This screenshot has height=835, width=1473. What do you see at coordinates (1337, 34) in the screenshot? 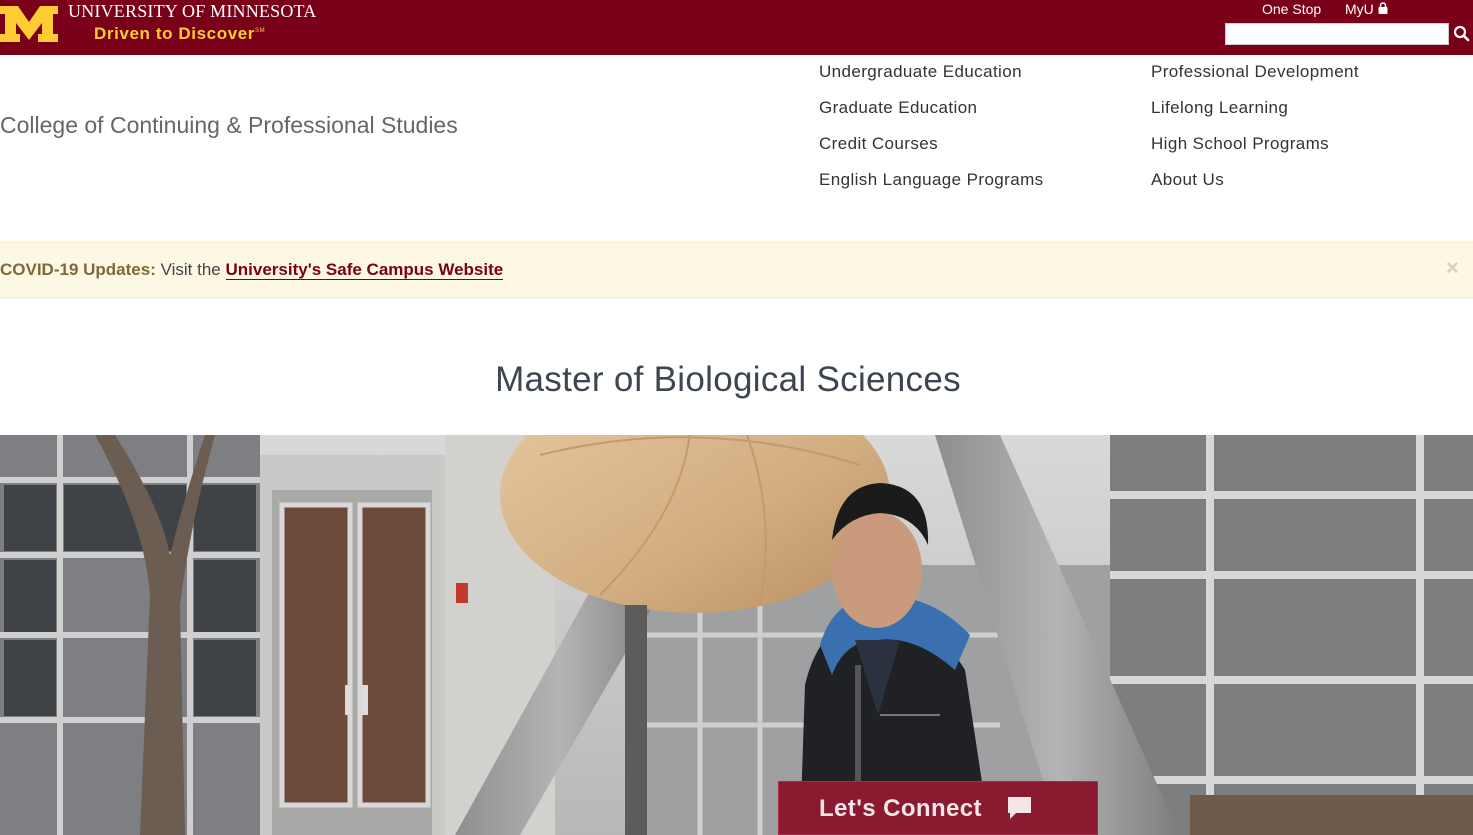
I see `search-input` at bounding box center [1337, 34].